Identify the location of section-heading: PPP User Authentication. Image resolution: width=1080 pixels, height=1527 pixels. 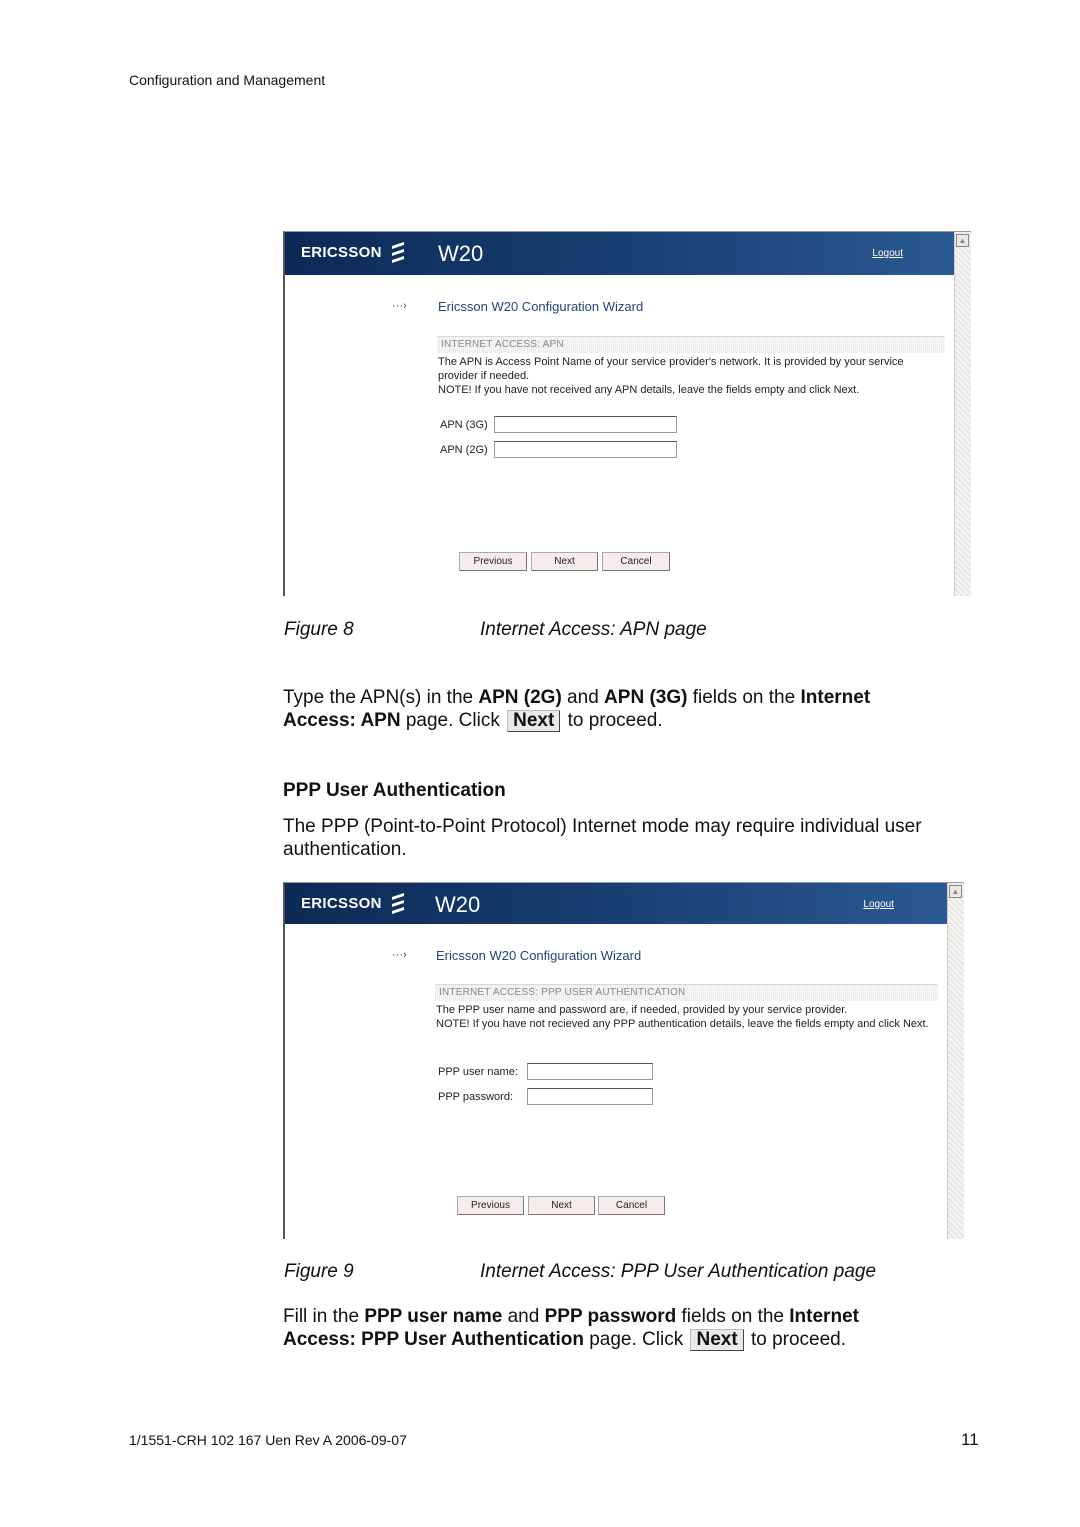
(394, 790).